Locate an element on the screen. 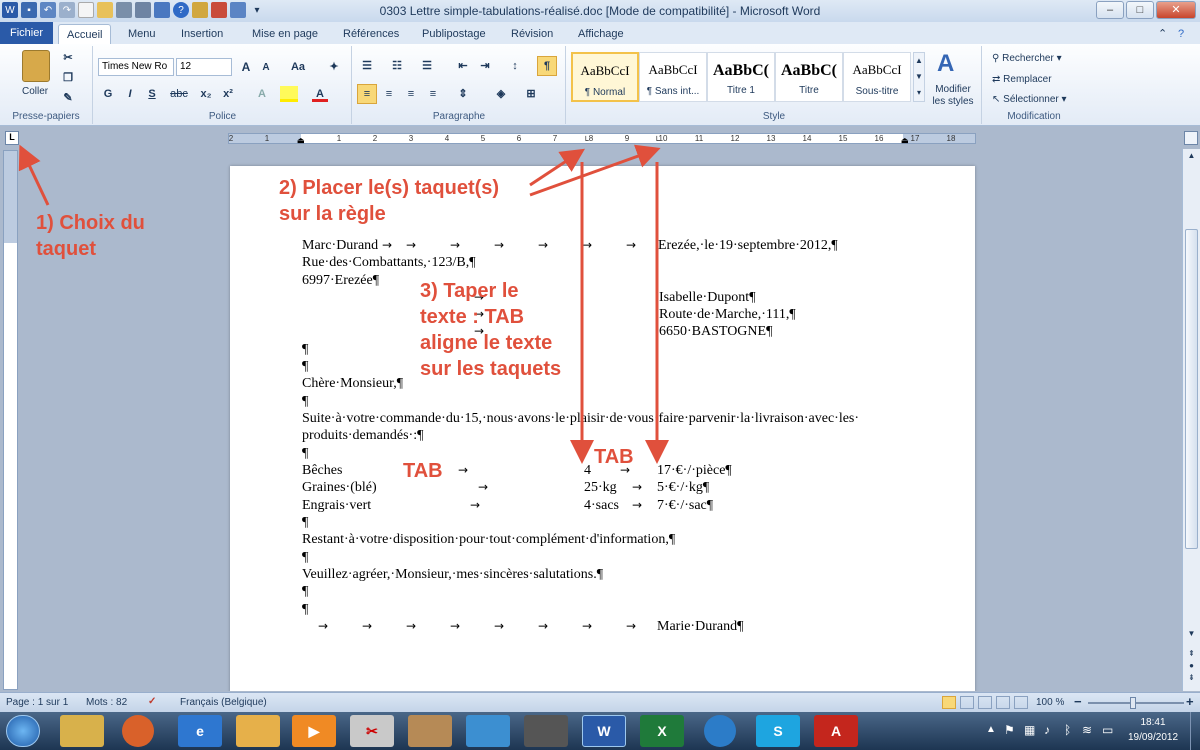  style-normal: AaBbCcI ¶ Normal is located at coordinates (605, 77).